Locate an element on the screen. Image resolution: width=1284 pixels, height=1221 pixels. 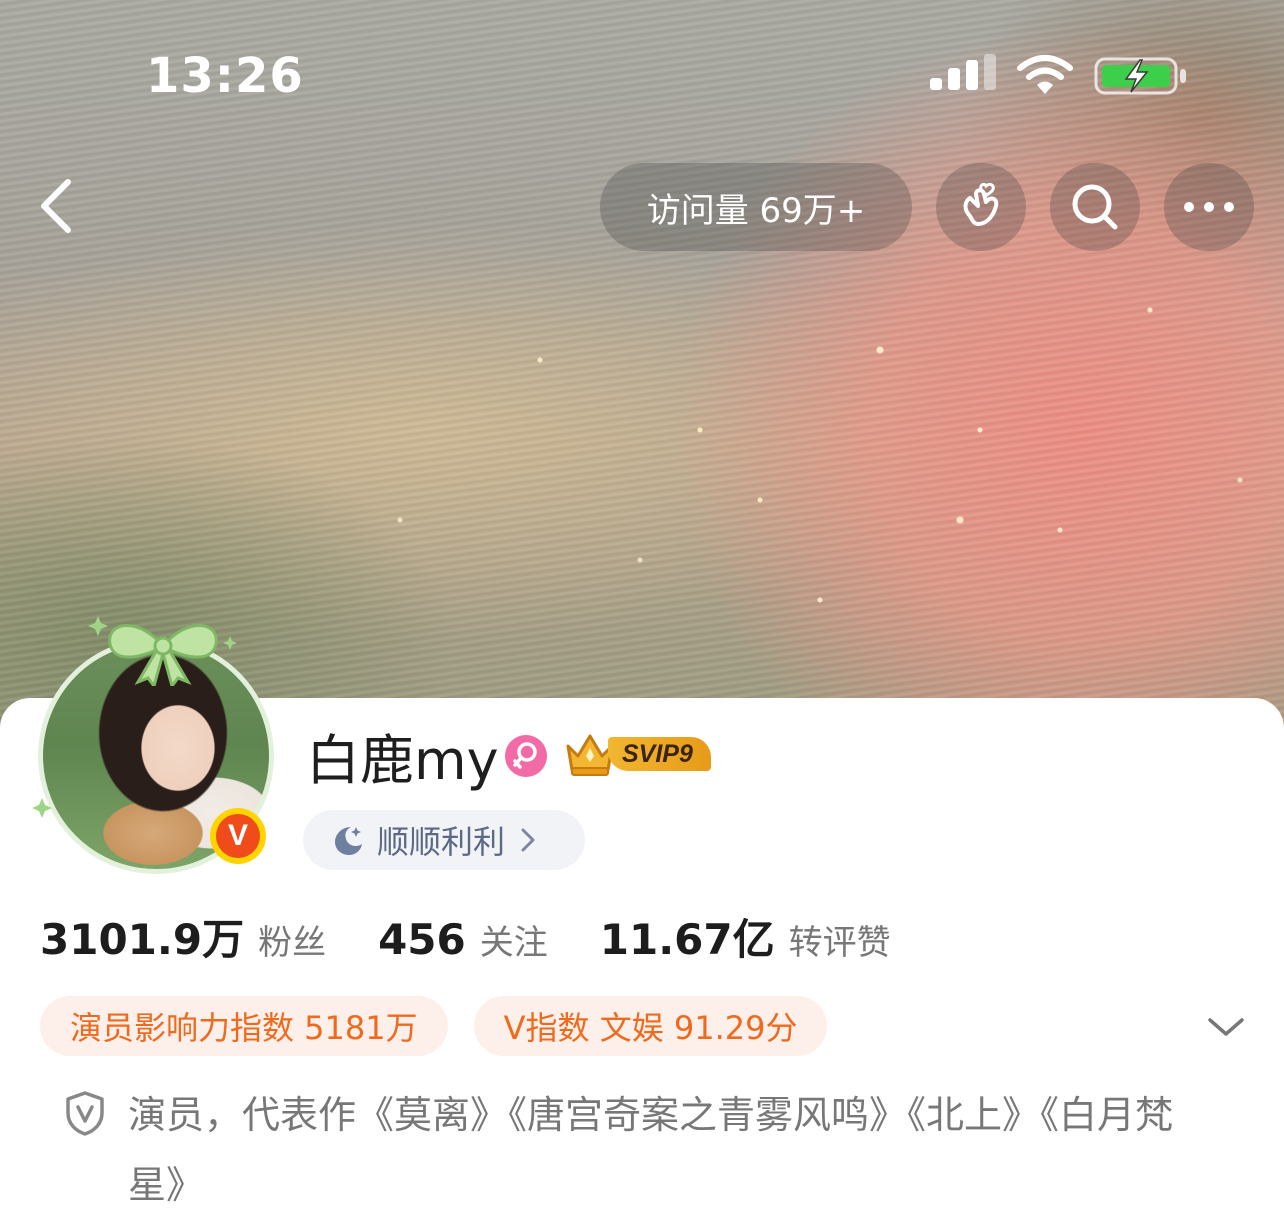
followers-count: 3101.9万 is located at coordinates (142, 939).